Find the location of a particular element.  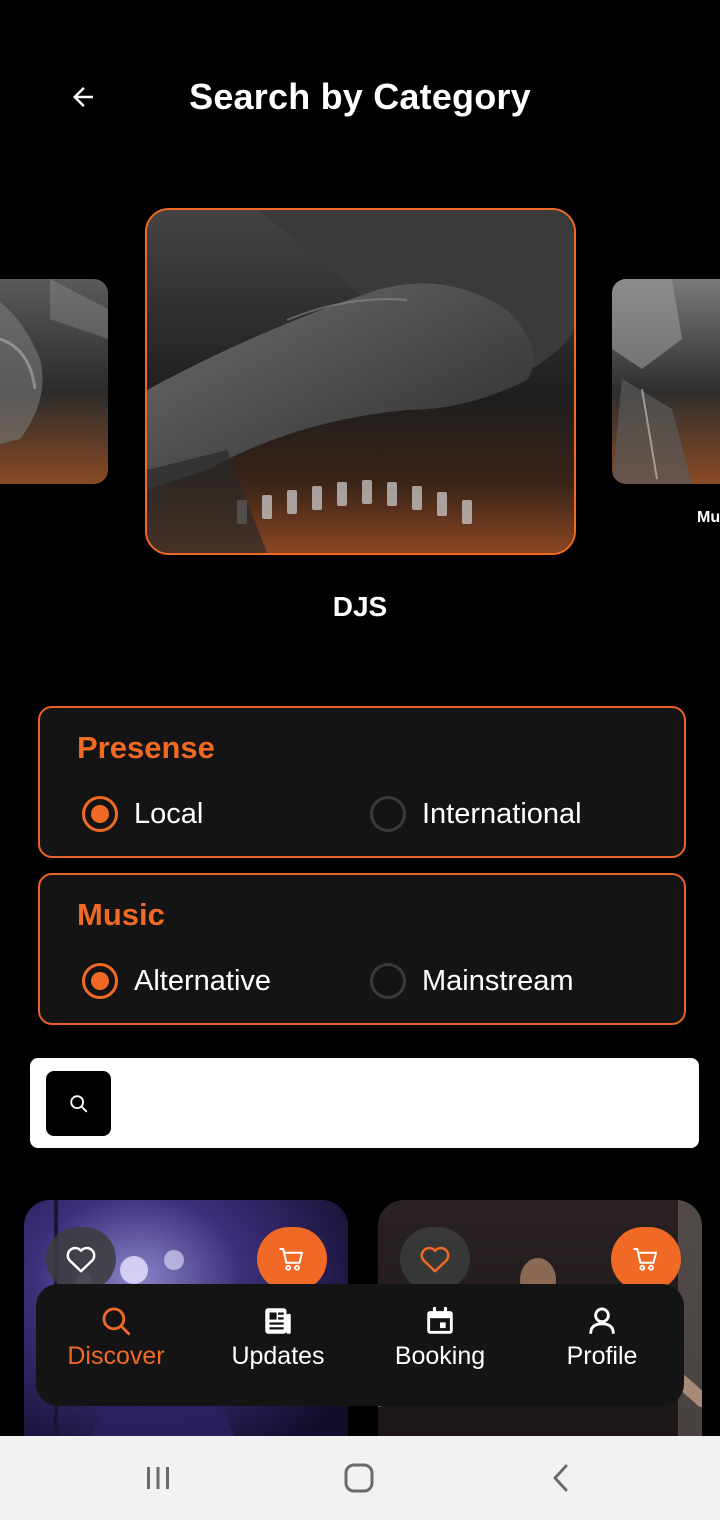

person-icon is located at coordinates (602, 1320).